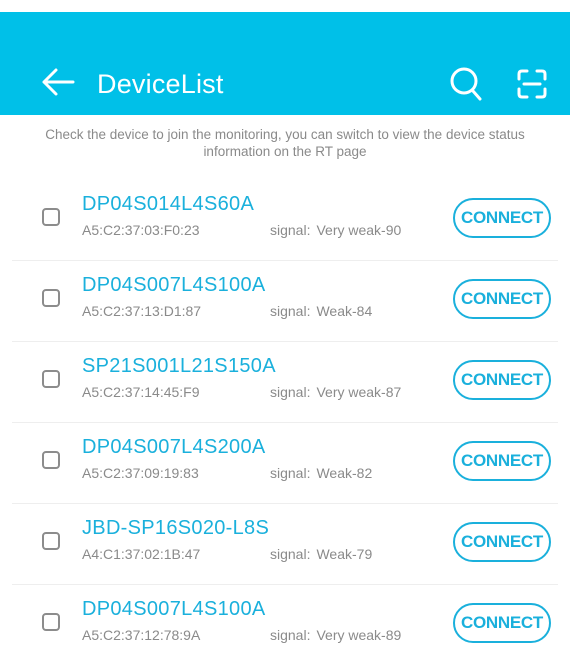  I want to click on search-button, so click(466, 84).